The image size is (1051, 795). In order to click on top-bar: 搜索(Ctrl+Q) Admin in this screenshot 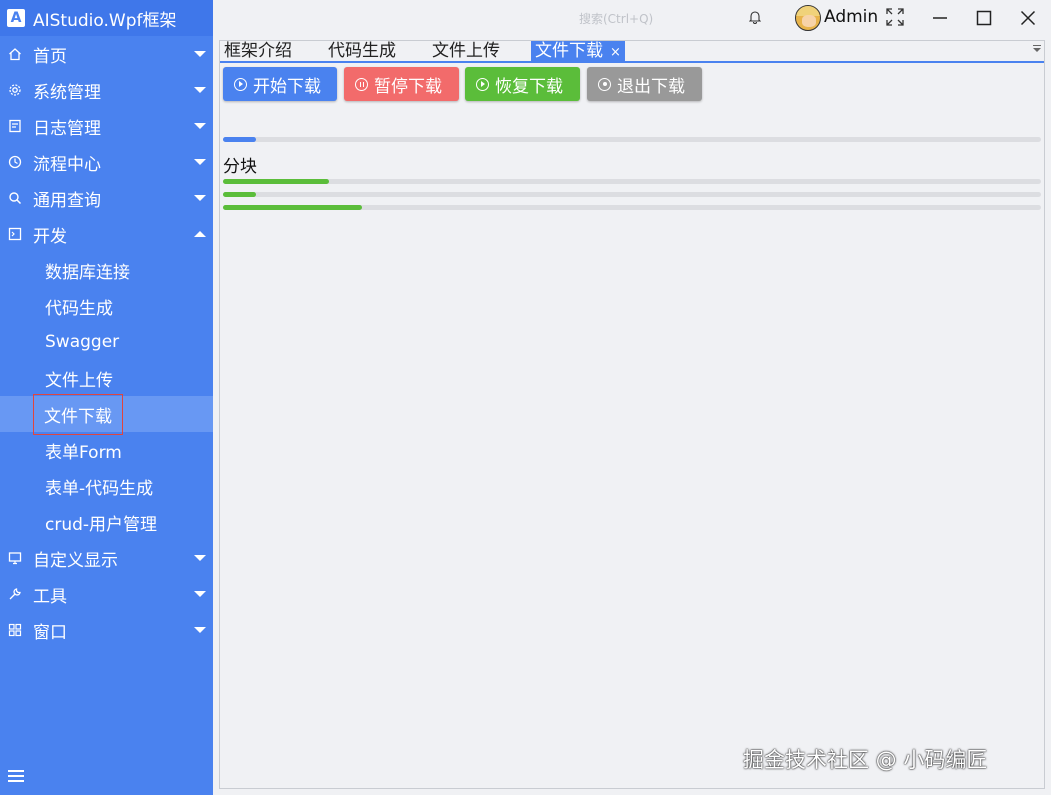, I will do `click(632, 18)`.